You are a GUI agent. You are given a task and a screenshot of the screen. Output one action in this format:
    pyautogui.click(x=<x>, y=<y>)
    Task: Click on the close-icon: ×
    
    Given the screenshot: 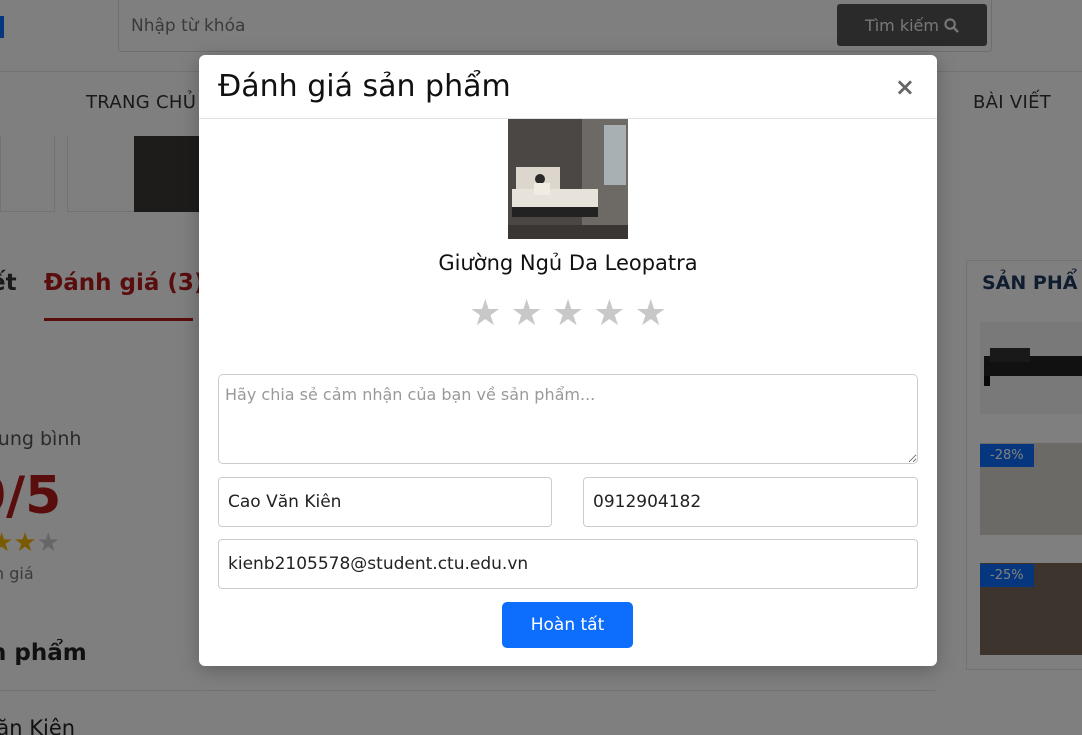 What is the action you would take?
    pyautogui.click(x=905, y=87)
    